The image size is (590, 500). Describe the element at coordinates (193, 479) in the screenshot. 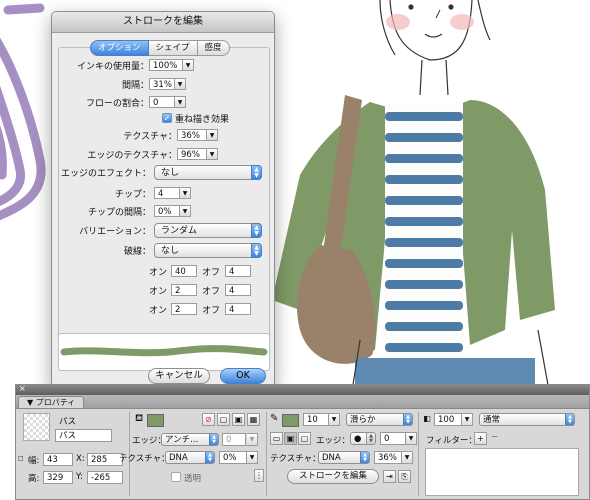

I see `transparent-label: 透明` at that location.